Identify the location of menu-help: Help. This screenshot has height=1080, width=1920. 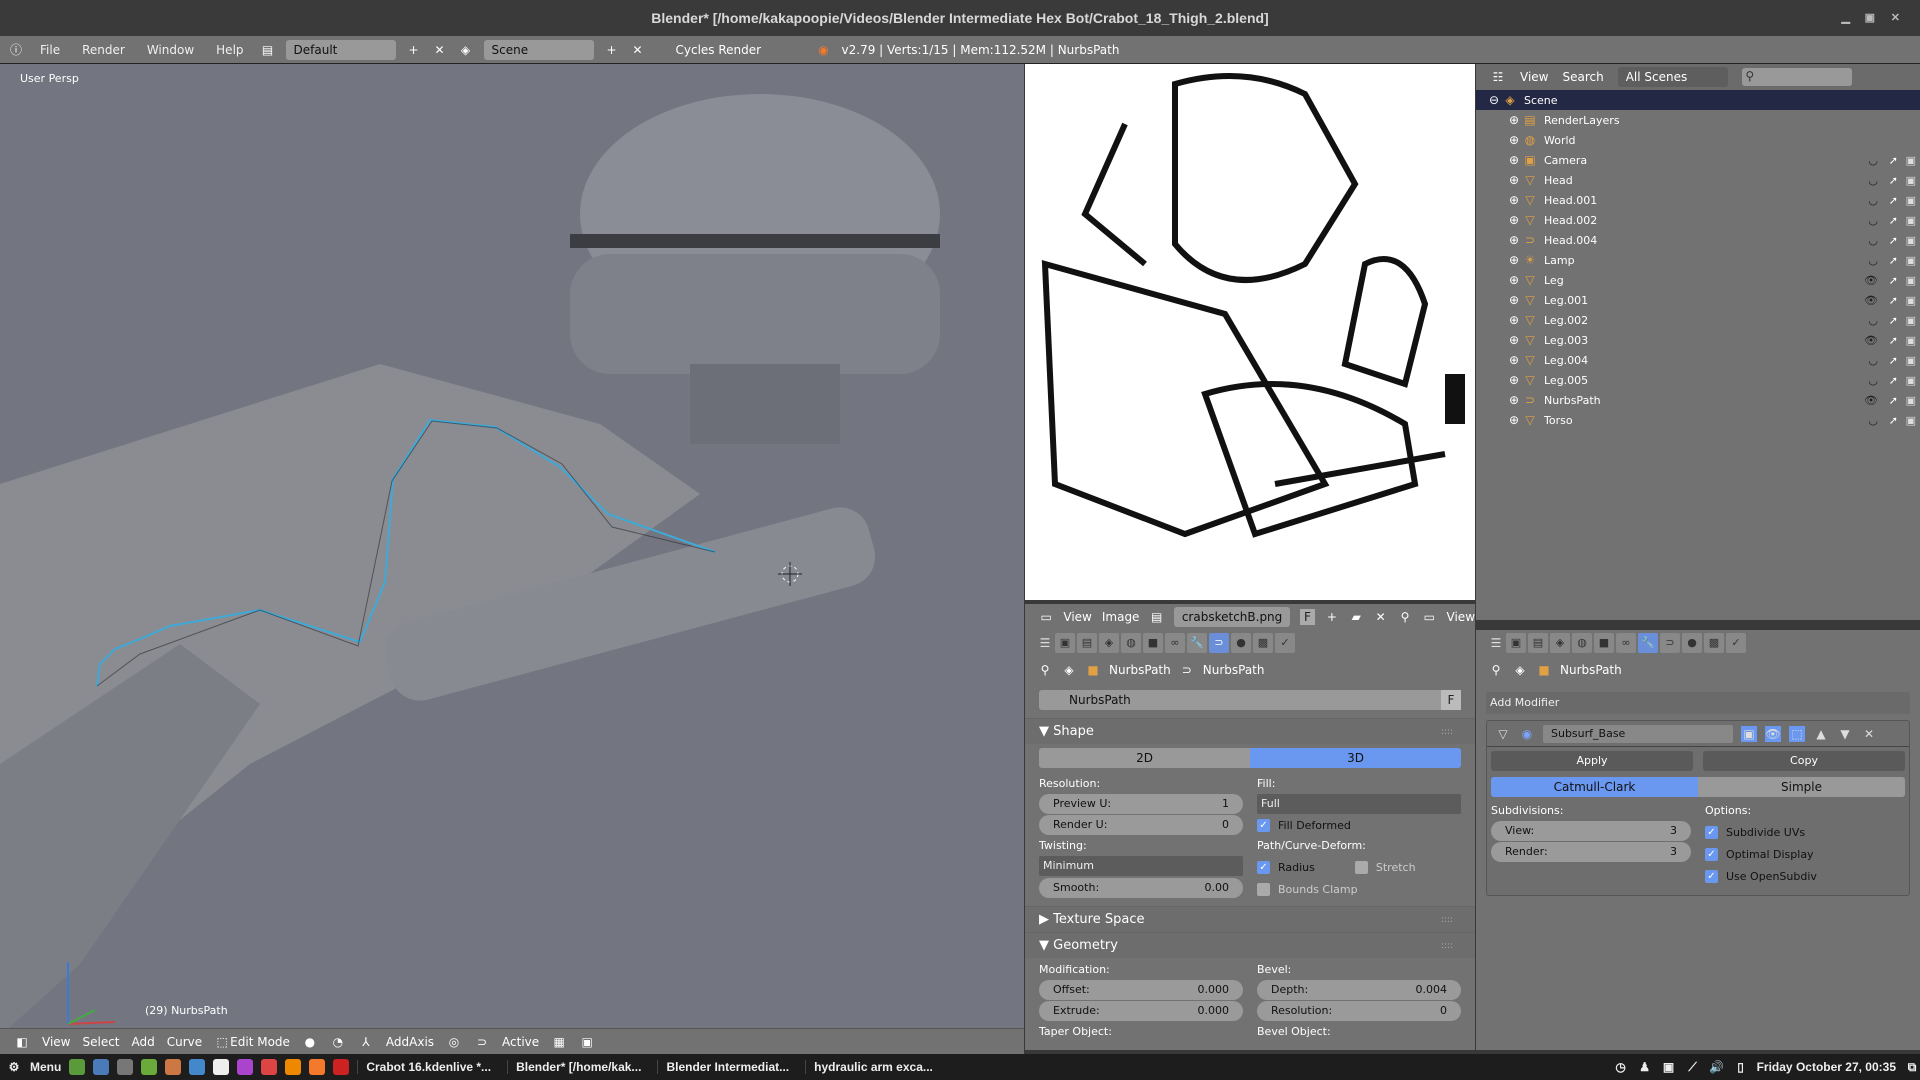
(229, 50).